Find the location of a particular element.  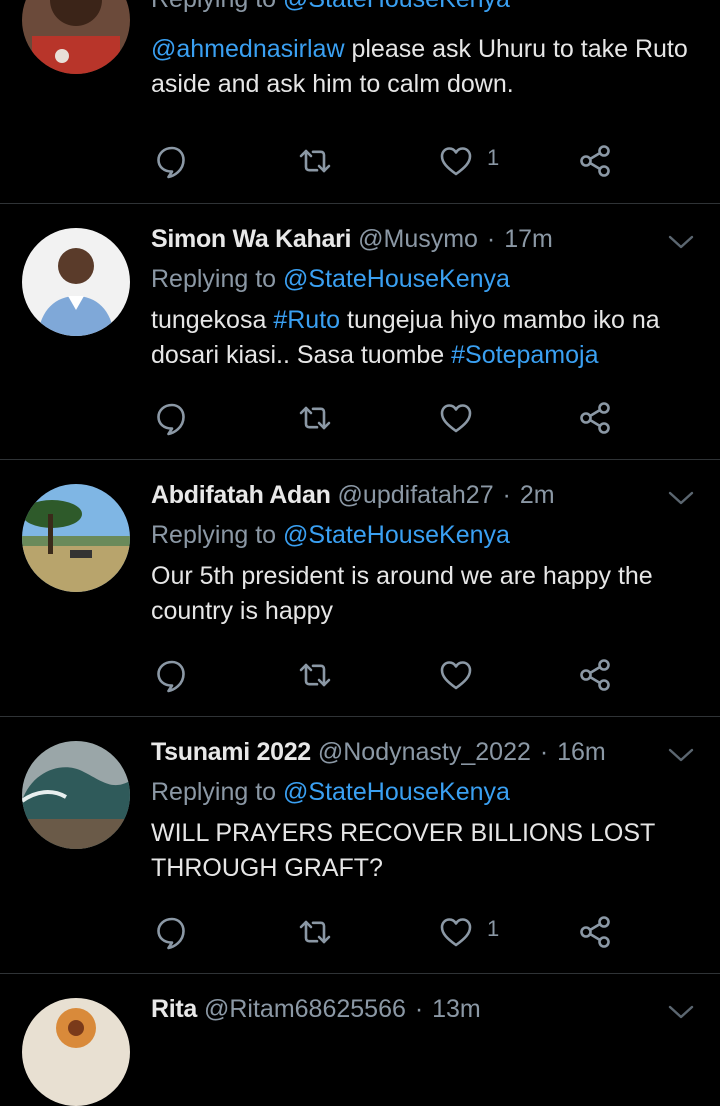

mention-link: @ahmednasirlaw is located at coordinates (248, 49).